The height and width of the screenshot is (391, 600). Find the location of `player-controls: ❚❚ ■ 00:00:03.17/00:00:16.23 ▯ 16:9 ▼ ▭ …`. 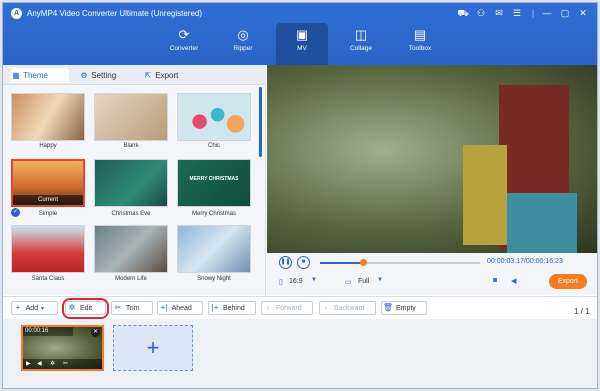

player-controls: ❚❚ ■ 00:00:03.17/00:00:16.23 ▯ 16:9 ▼ ▭ … is located at coordinates (432, 274).